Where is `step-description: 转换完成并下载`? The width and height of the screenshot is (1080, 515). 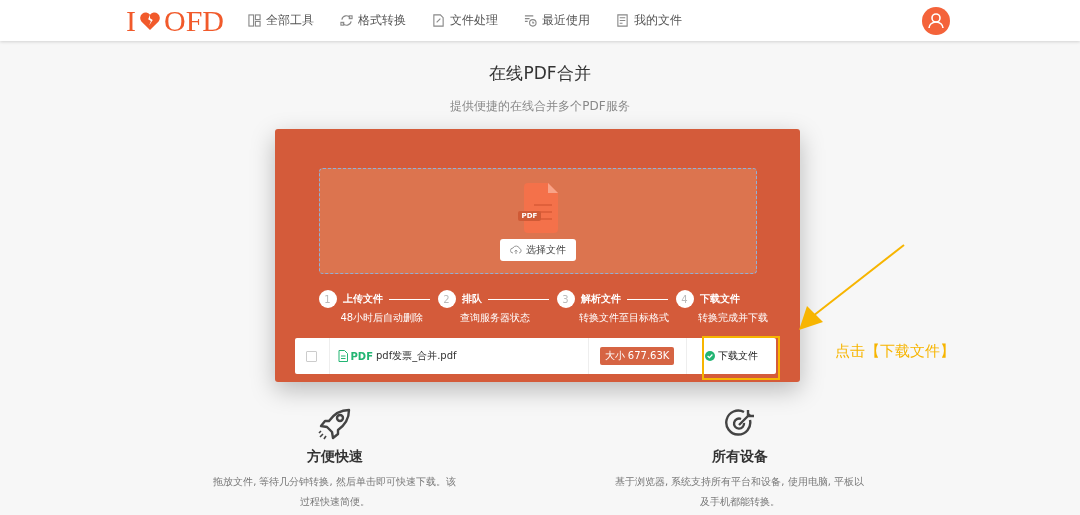
step-description: 转换完成并下载 is located at coordinates (733, 318).